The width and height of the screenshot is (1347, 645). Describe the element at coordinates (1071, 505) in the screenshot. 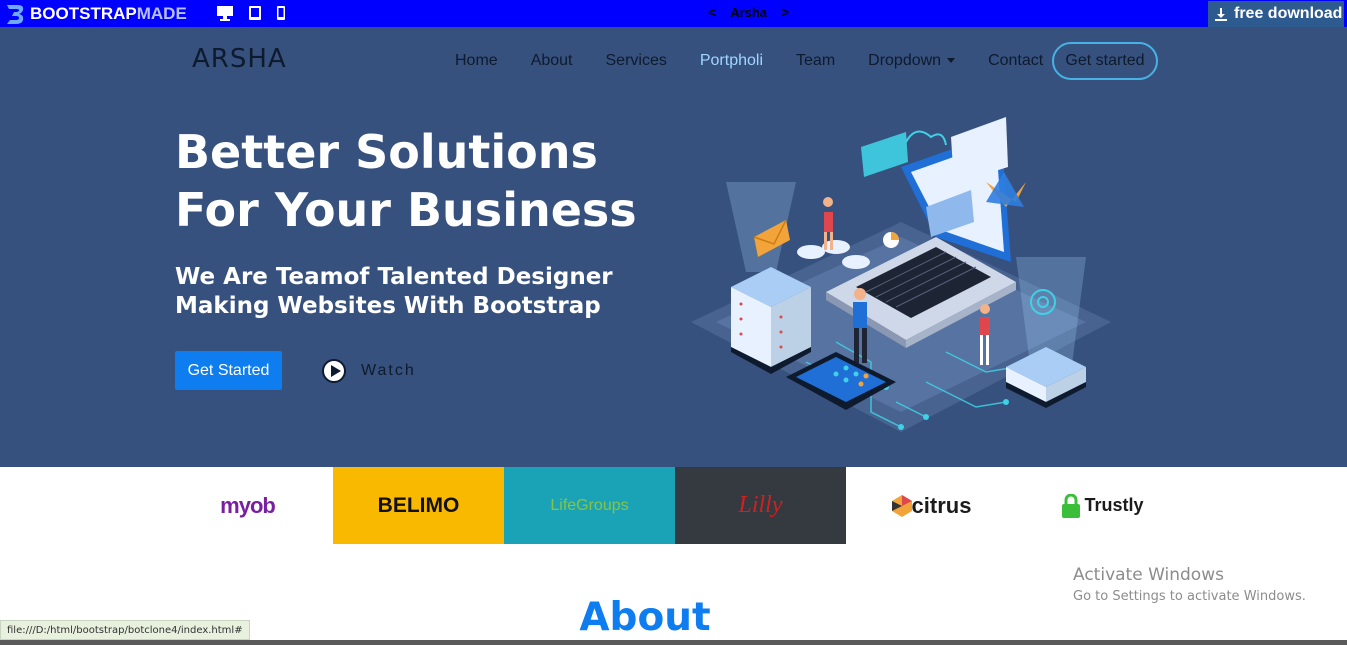

I see `lock-icon` at that location.